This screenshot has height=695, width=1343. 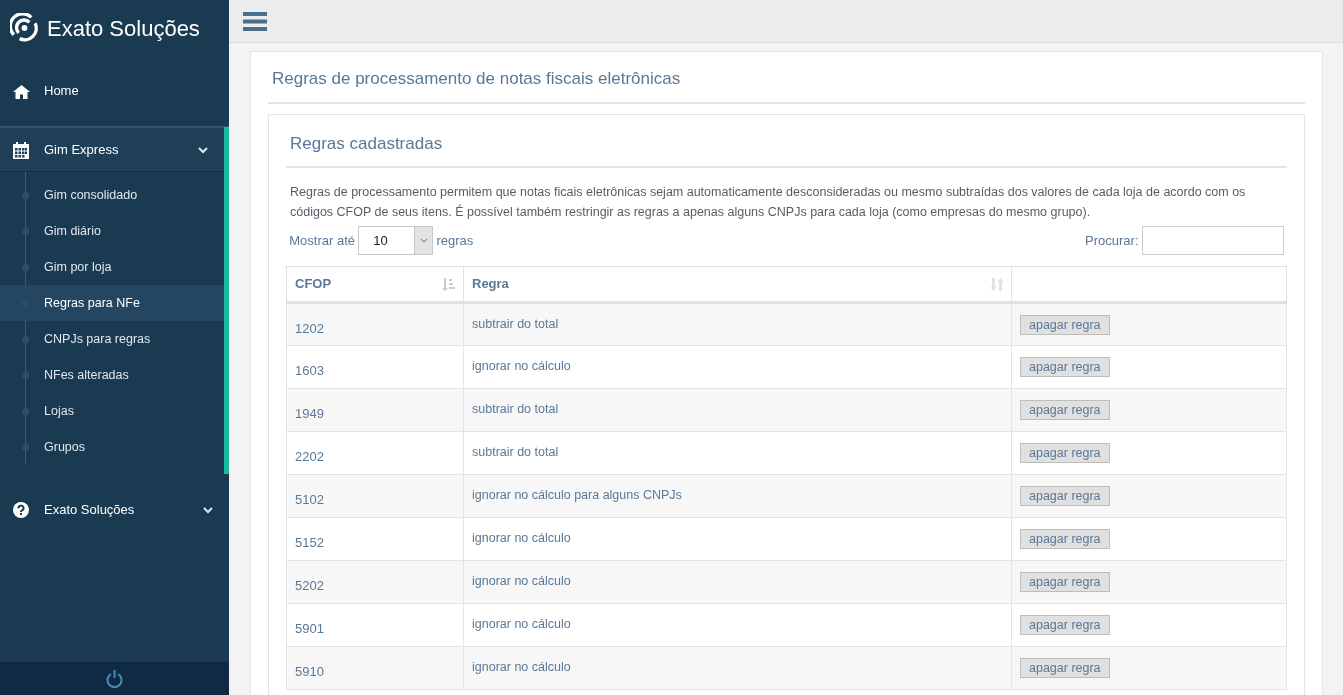 I want to click on help-icon, so click(x=21, y=510).